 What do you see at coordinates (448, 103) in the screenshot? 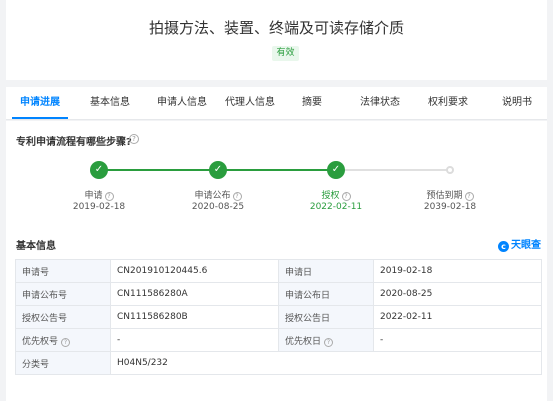
I see `tab-claims: 权利要求` at bounding box center [448, 103].